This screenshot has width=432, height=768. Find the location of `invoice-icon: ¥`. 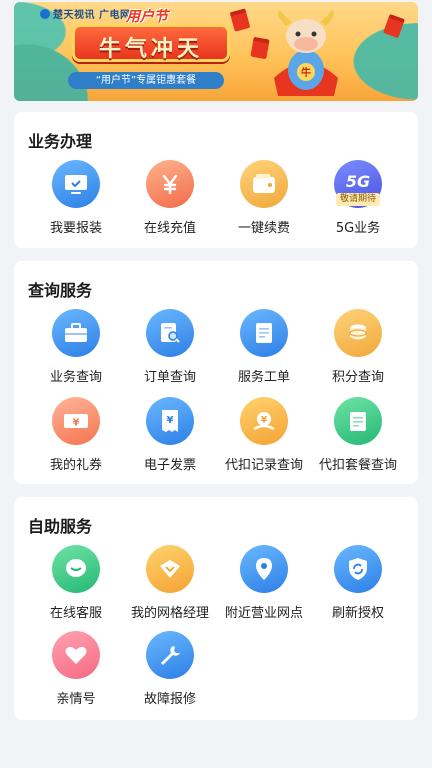

invoice-icon: ¥ is located at coordinates (170, 421).